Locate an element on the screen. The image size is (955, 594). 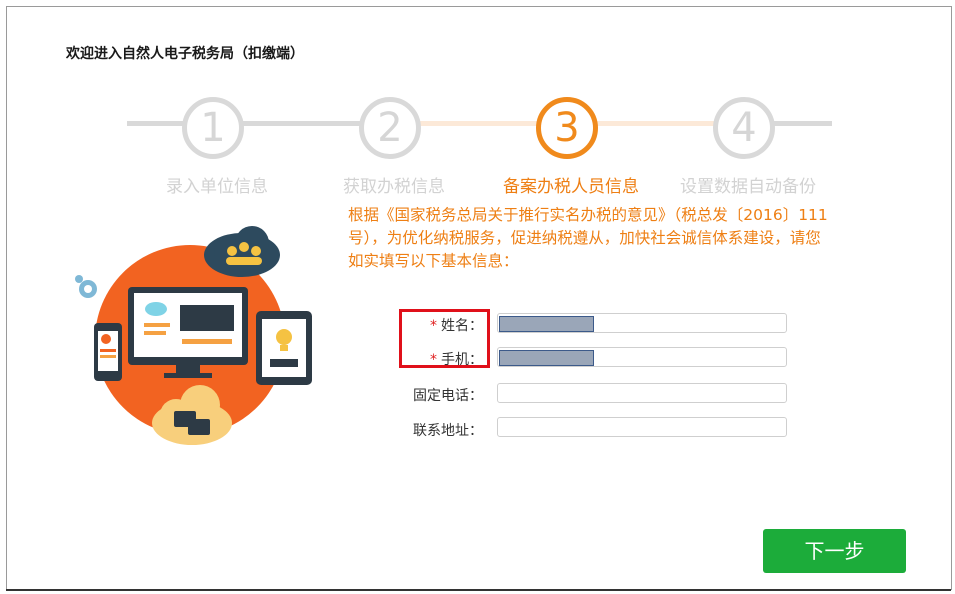
phone-field is located at coordinates (642, 357).